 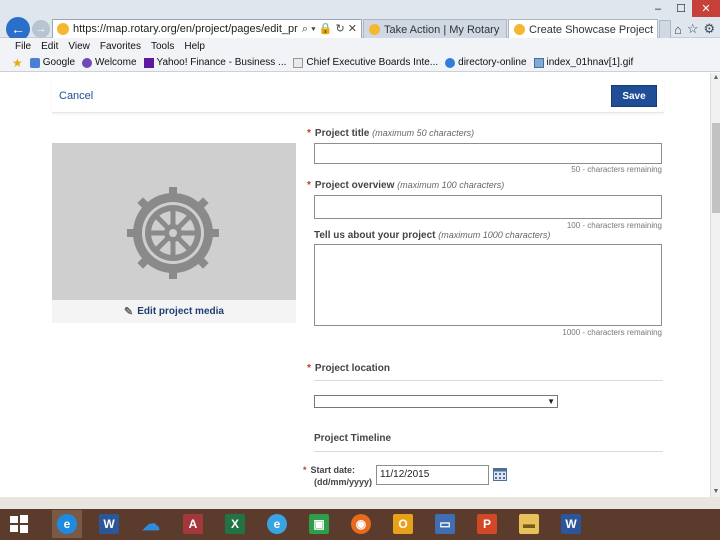 What do you see at coordinates (519, 29) in the screenshot?
I see `rotary-favicon-icon` at bounding box center [519, 29].